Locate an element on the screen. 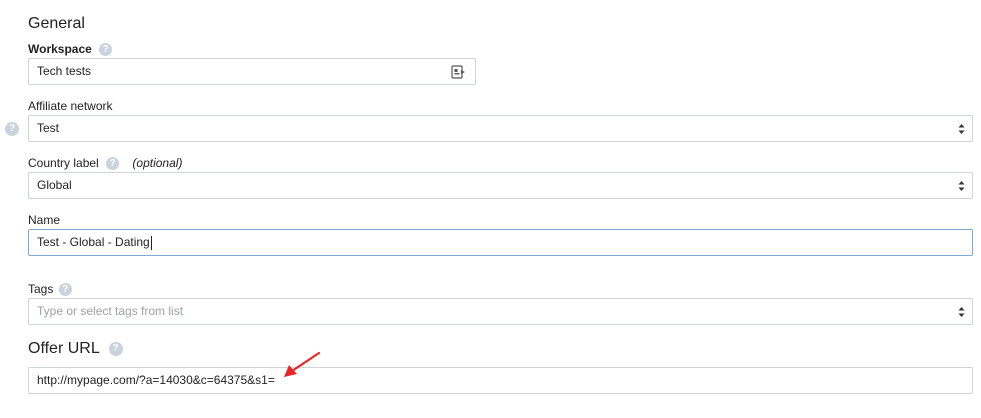 Image resolution: width=981 pixels, height=418 pixels. workspace-help-icon: ? is located at coordinates (106, 50).